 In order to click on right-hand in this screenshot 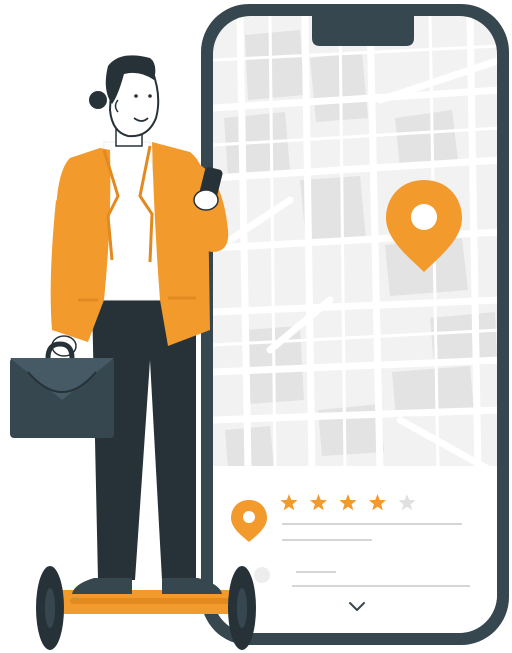, I will do `click(206, 200)`.